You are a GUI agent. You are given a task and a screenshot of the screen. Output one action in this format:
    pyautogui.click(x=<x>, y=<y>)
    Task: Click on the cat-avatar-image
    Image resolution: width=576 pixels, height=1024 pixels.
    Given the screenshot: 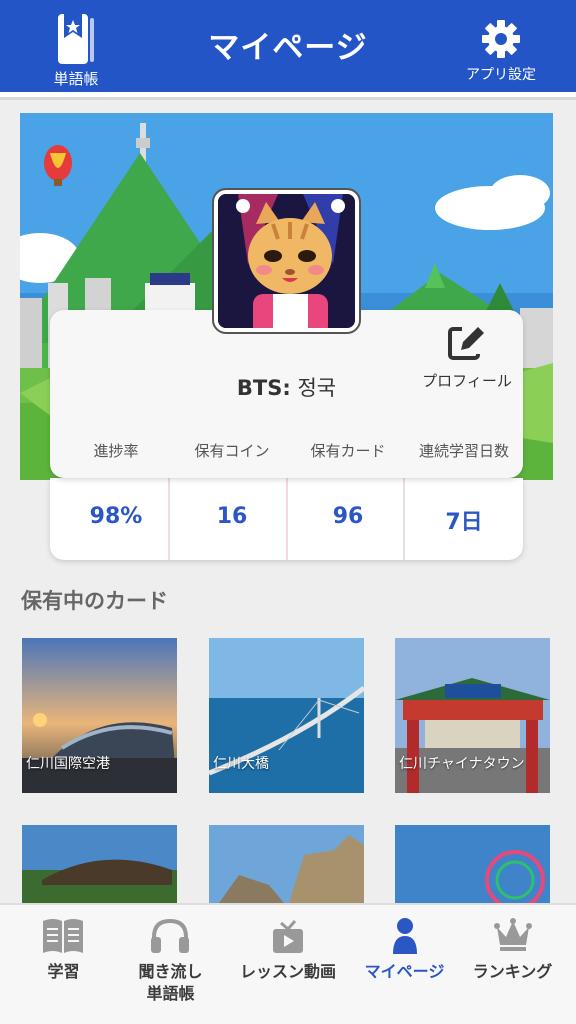 What is the action you would take?
    pyautogui.click(x=286, y=261)
    